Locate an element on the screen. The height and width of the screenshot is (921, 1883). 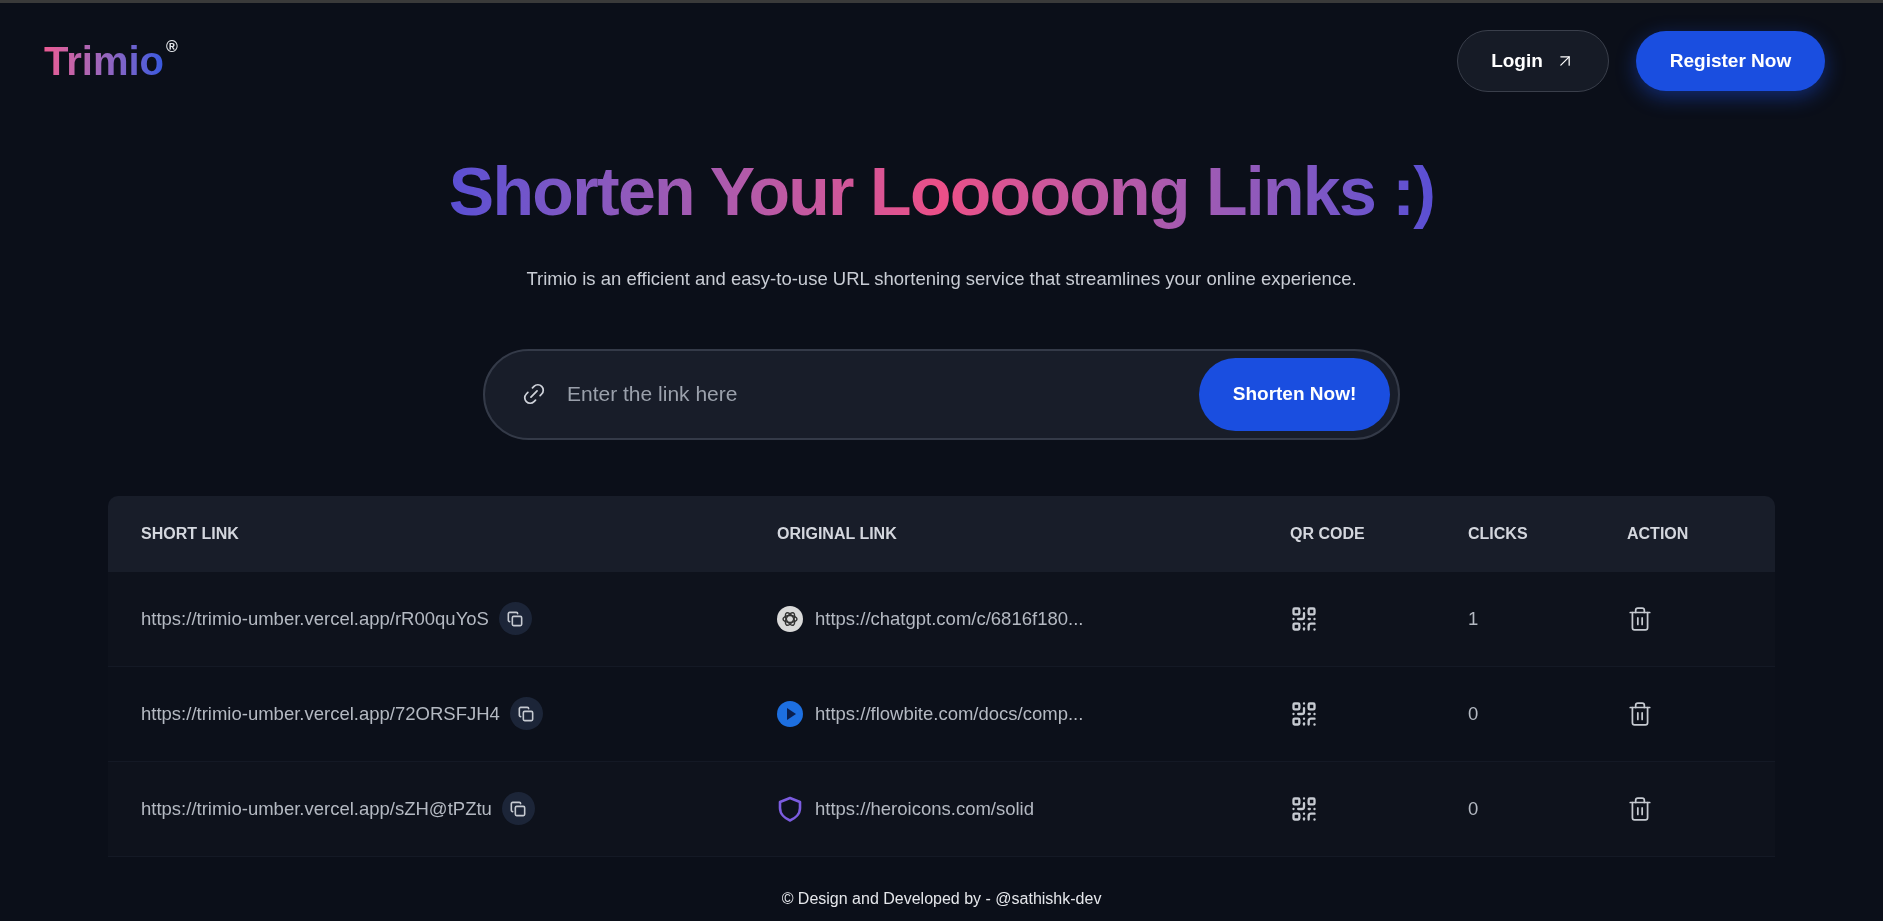
click-count: 1 is located at coordinates (1473, 618).